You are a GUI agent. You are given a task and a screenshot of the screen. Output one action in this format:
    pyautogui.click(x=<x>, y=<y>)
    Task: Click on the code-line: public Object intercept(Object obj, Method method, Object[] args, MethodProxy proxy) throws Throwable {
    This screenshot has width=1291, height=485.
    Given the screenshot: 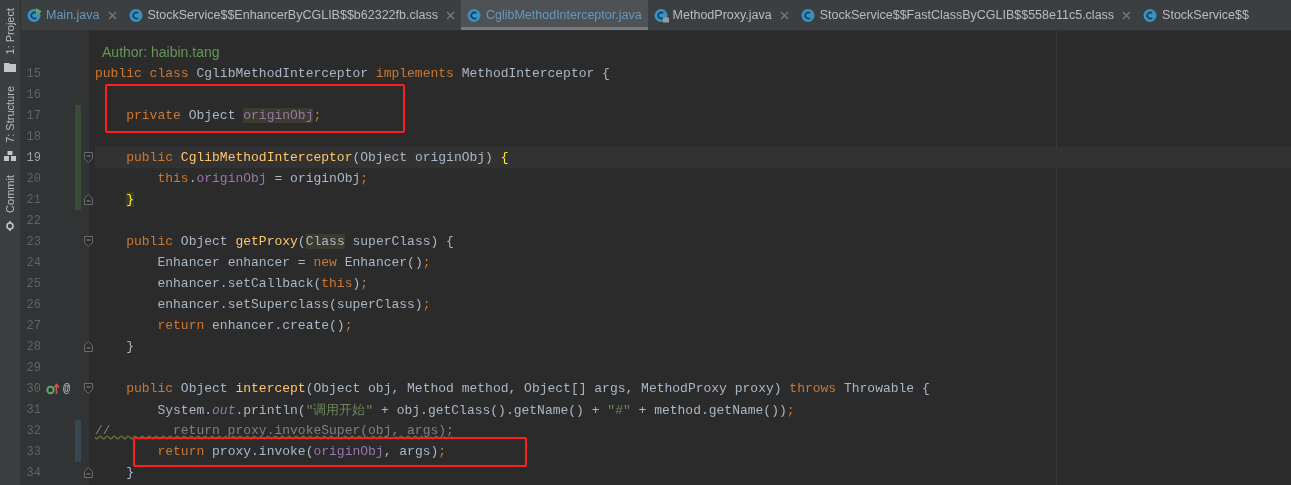 What is the action you would take?
    pyautogui.click(x=527, y=388)
    